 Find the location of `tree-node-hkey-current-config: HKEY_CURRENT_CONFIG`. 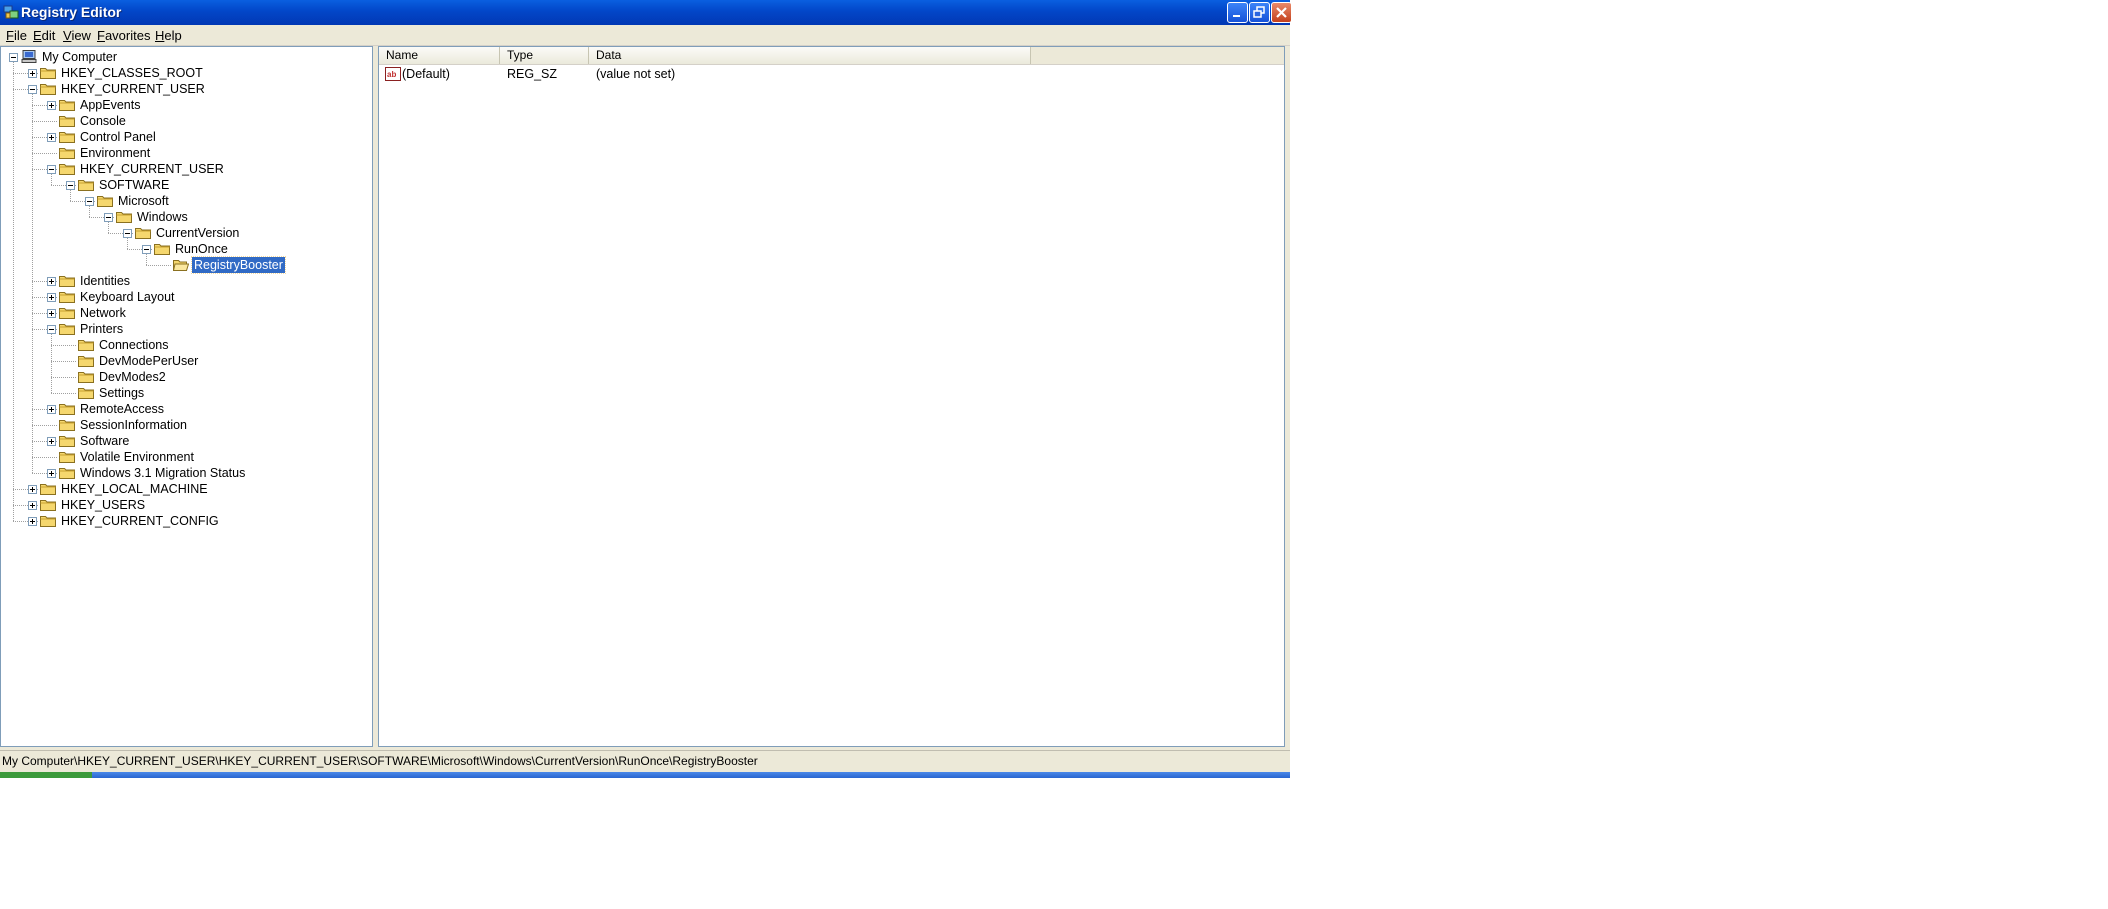

tree-node-hkey-current-config: HKEY_CURRENT_CONFIG is located at coordinates (130, 521).